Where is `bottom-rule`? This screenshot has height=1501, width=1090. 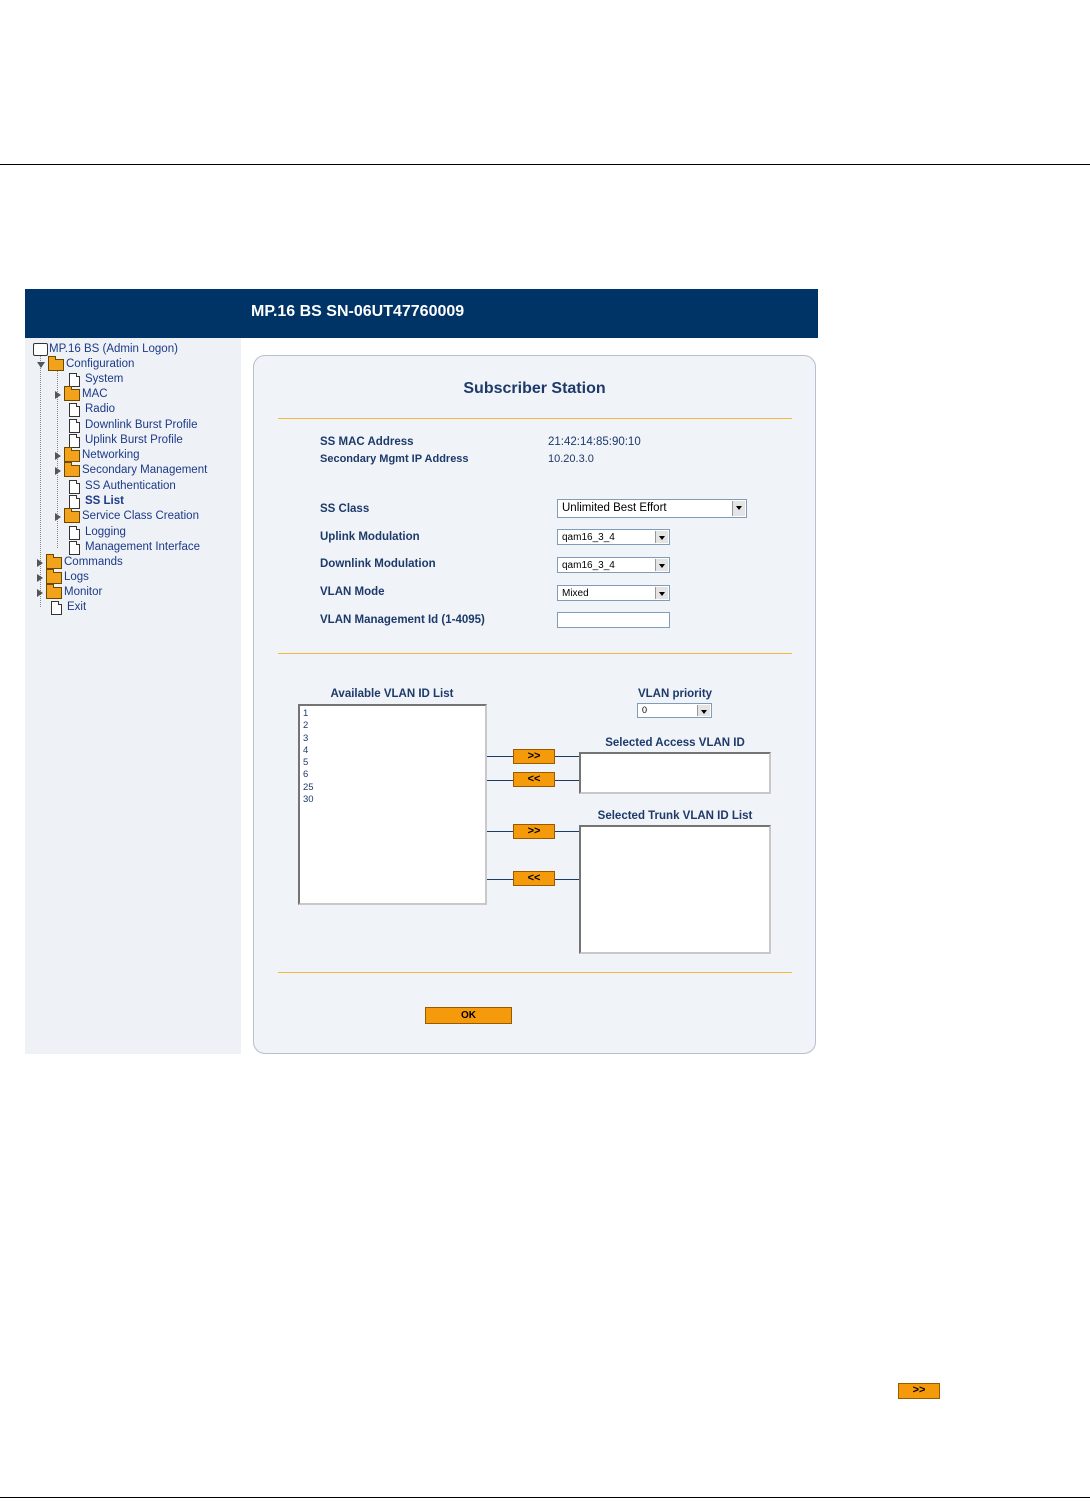
bottom-rule is located at coordinates (545, 1497).